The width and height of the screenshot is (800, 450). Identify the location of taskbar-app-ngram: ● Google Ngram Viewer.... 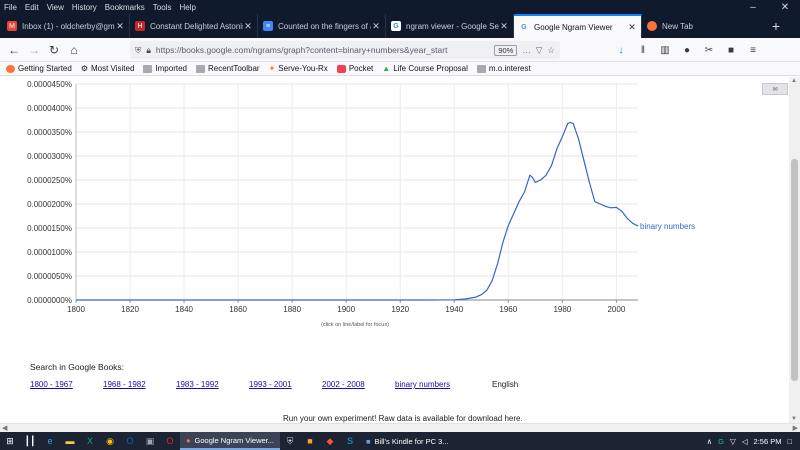
(230, 441).